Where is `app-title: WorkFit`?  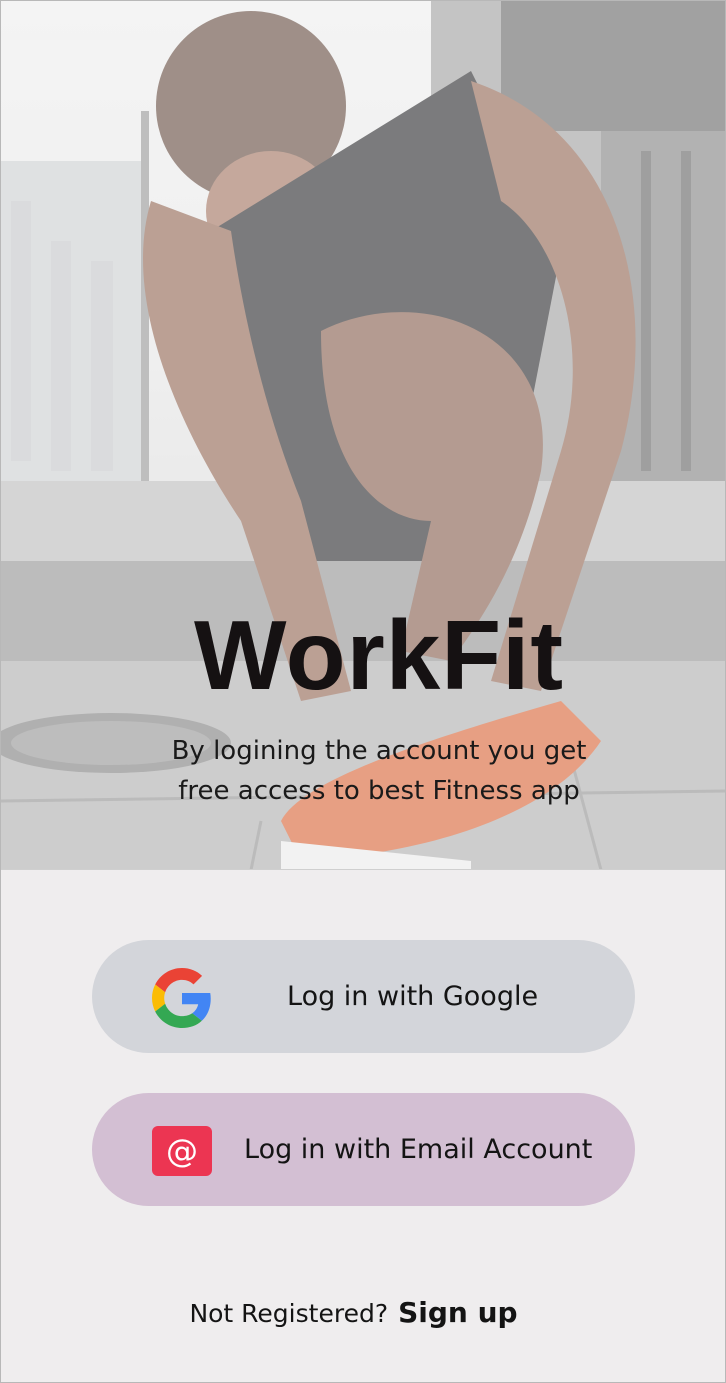
app-title: WorkFit is located at coordinates (379, 655).